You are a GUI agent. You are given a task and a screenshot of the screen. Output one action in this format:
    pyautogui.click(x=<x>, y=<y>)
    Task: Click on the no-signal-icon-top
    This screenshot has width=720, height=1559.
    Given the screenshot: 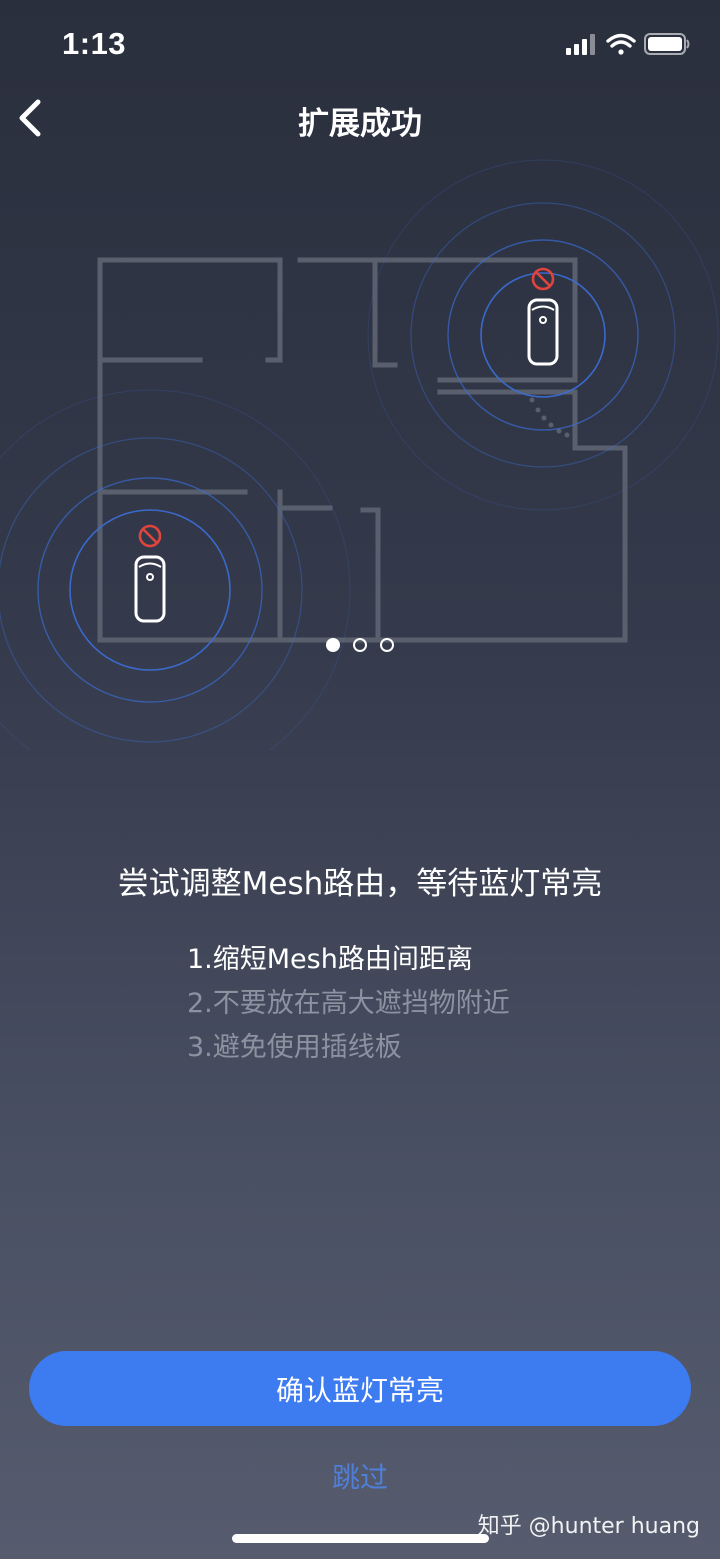 What is the action you would take?
    pyautogui.click(x=543, y=279)
    